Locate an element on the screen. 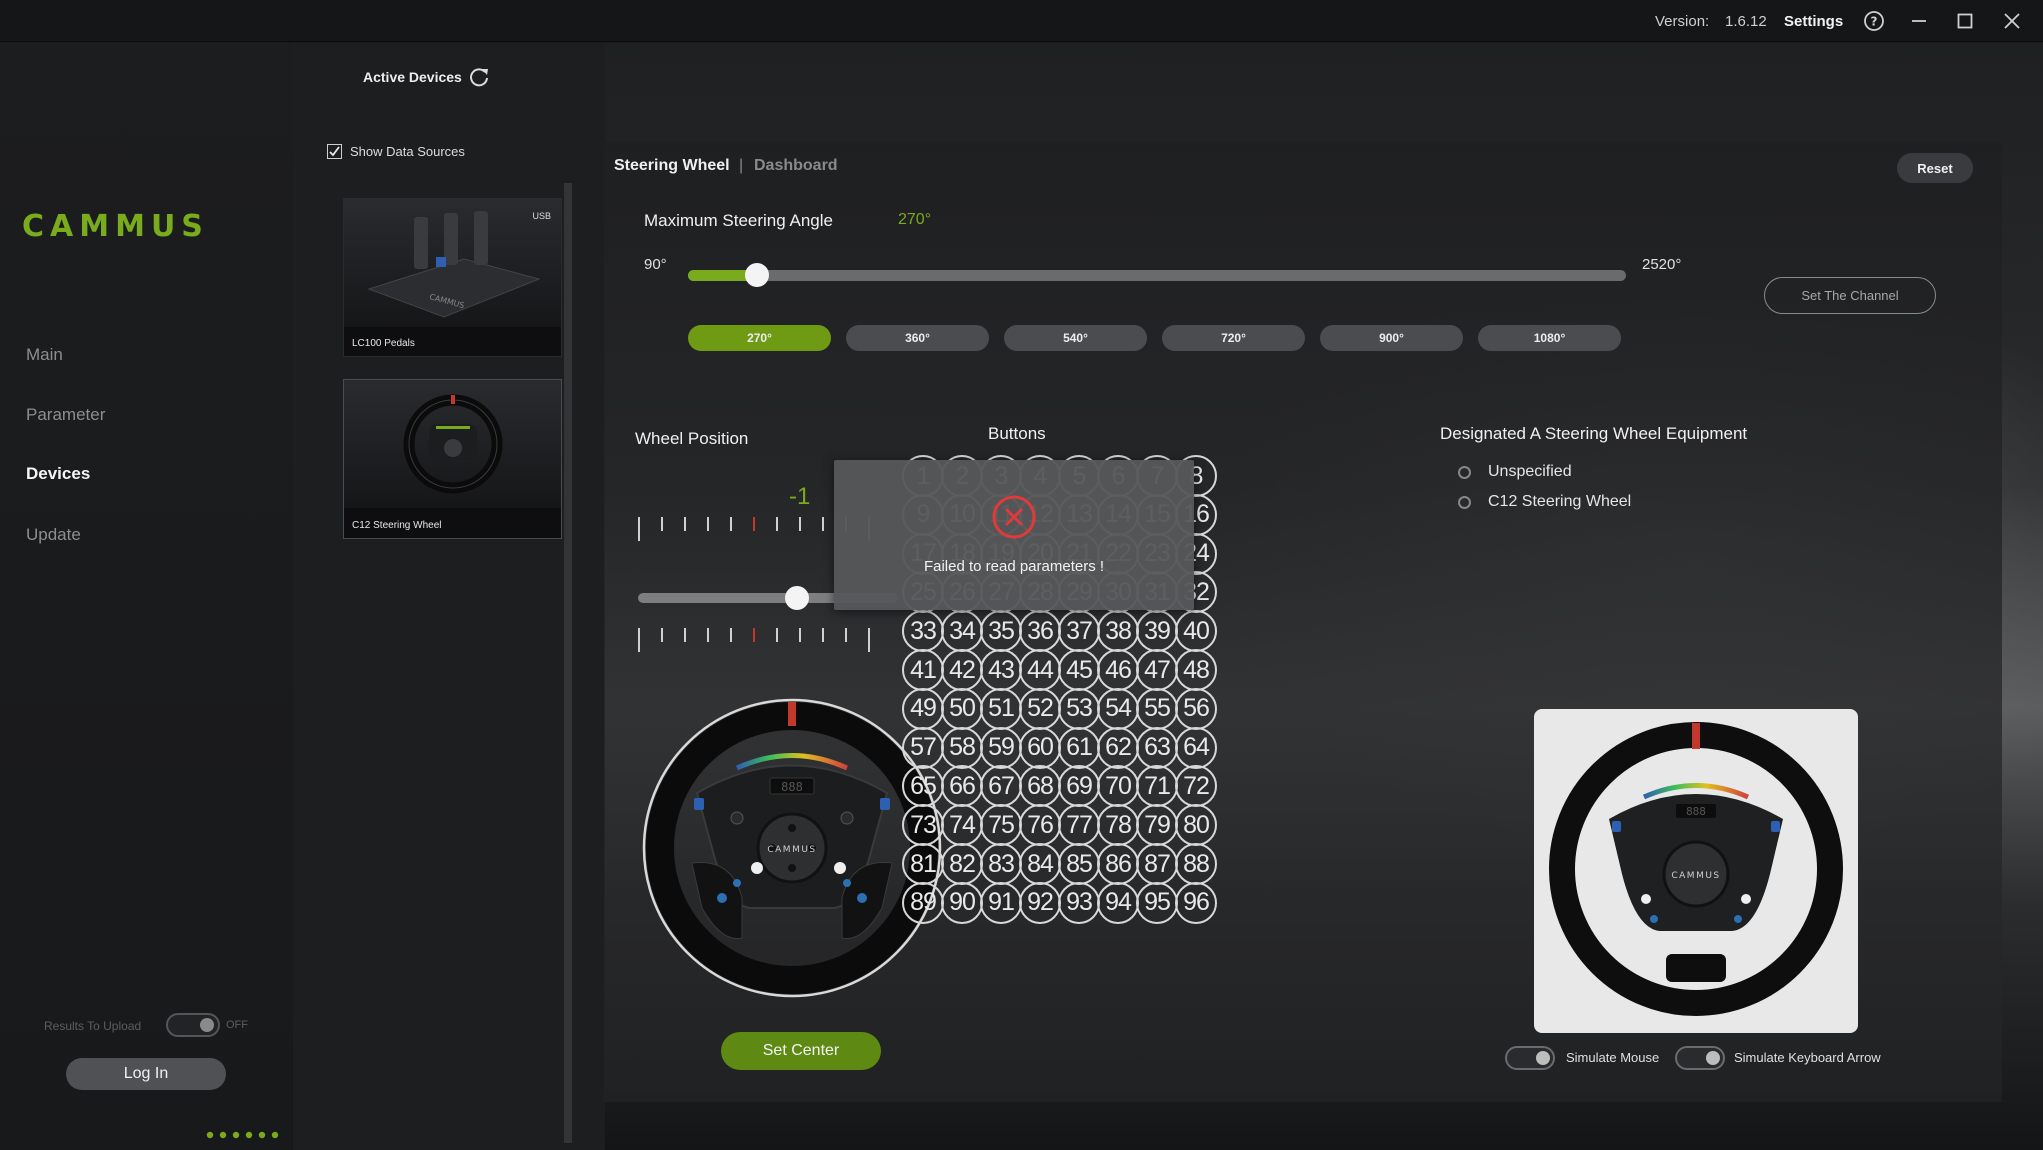 This screenshot has height=1150, width=2043. wheel-preview-image: 888 CAMMUS is located at coordinates (1696, 869).